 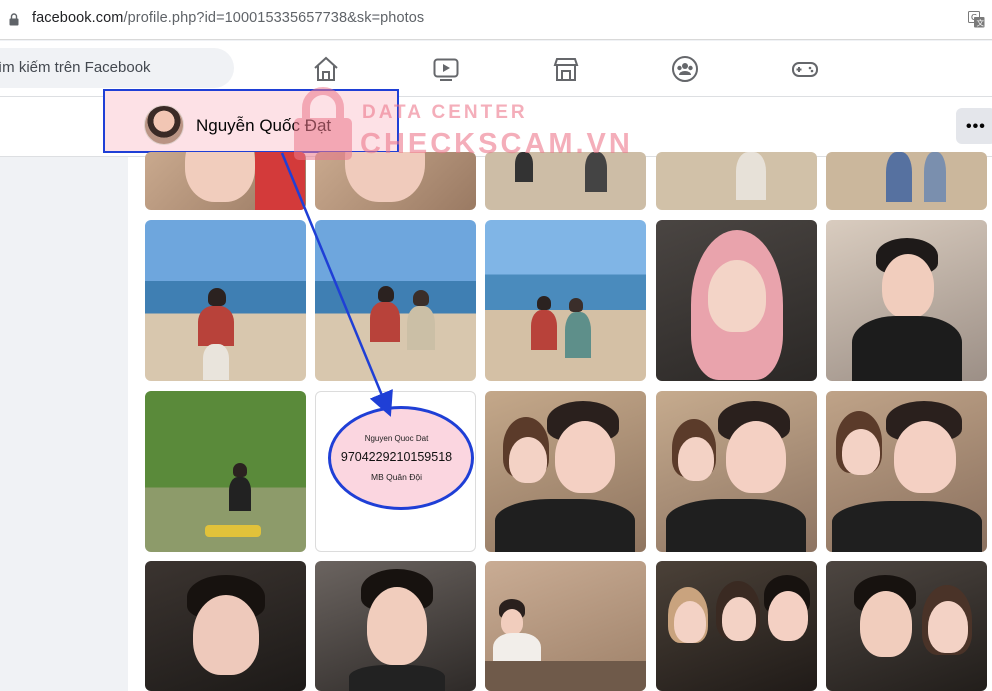 What do you see at coordinates (566, 69) in the screenshot?
I see `marketplace-icon` at bounding box center [566, 69].